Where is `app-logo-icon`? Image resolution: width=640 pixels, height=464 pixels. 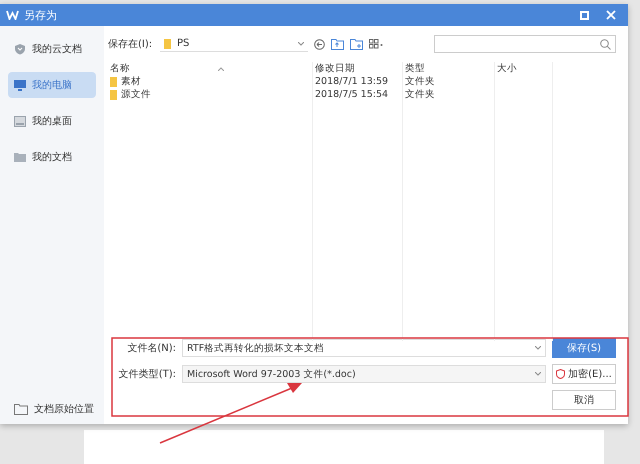
app-logo-icon is located at coordinates (12, 15).